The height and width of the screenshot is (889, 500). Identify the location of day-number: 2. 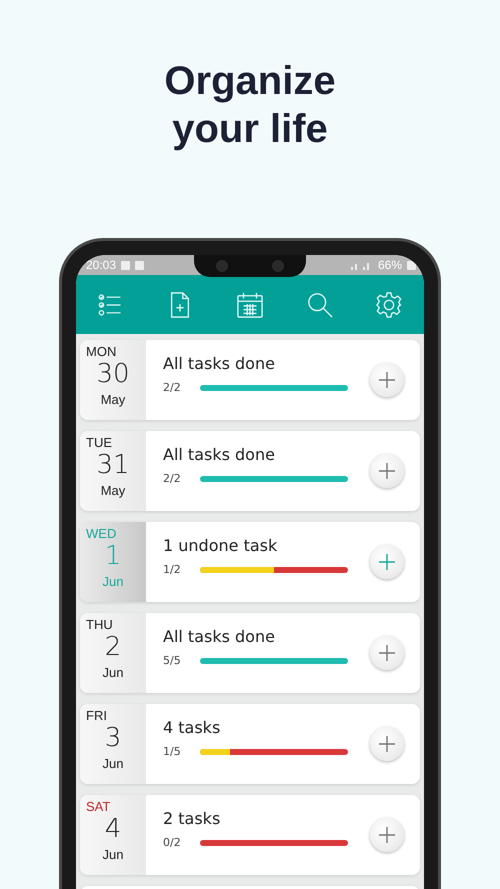
(113, 647).